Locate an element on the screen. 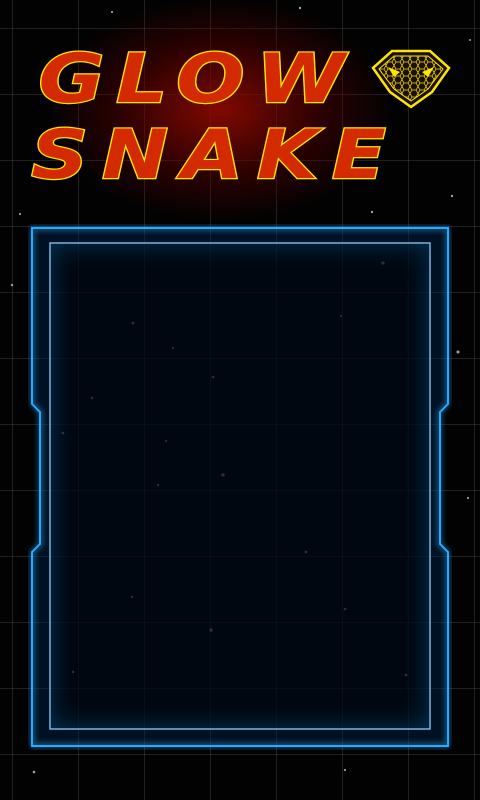 The height and width of the screenshot is (800, 480). title-line-snake: SNAKE is located at coordinates (215, 155).